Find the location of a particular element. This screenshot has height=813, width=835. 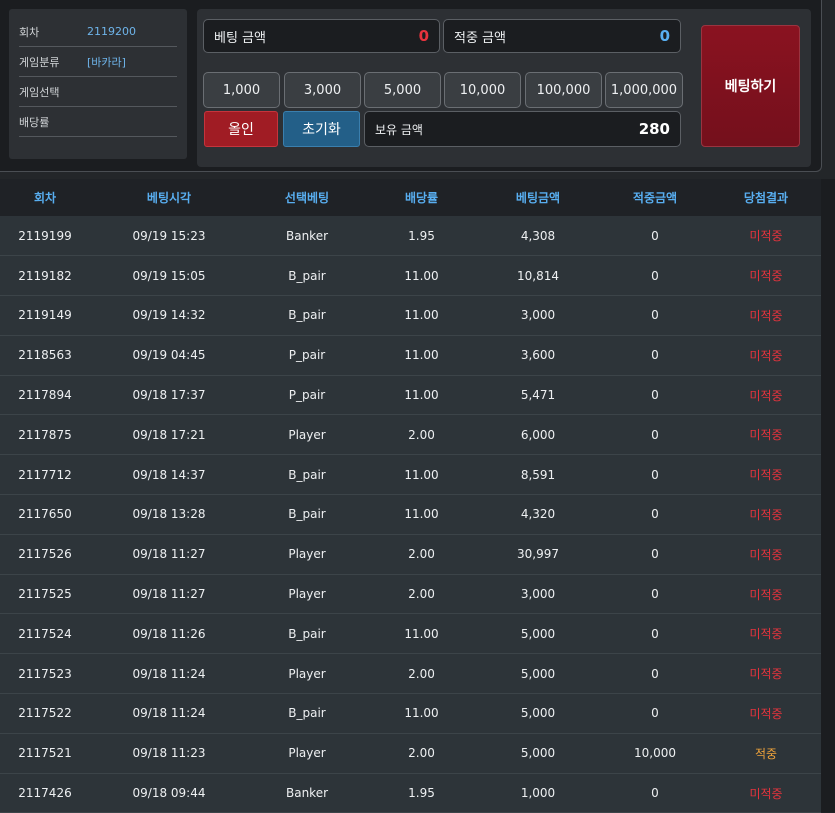

cell-round: 2119199 is located at coordinates (45, 235).